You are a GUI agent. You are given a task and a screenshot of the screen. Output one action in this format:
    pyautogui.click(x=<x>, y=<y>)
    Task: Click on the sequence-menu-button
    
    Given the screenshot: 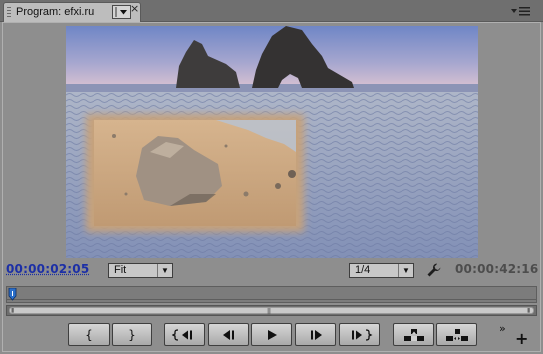 What is the action you would take?
    pyautogui.click(x=121, y=12)
    